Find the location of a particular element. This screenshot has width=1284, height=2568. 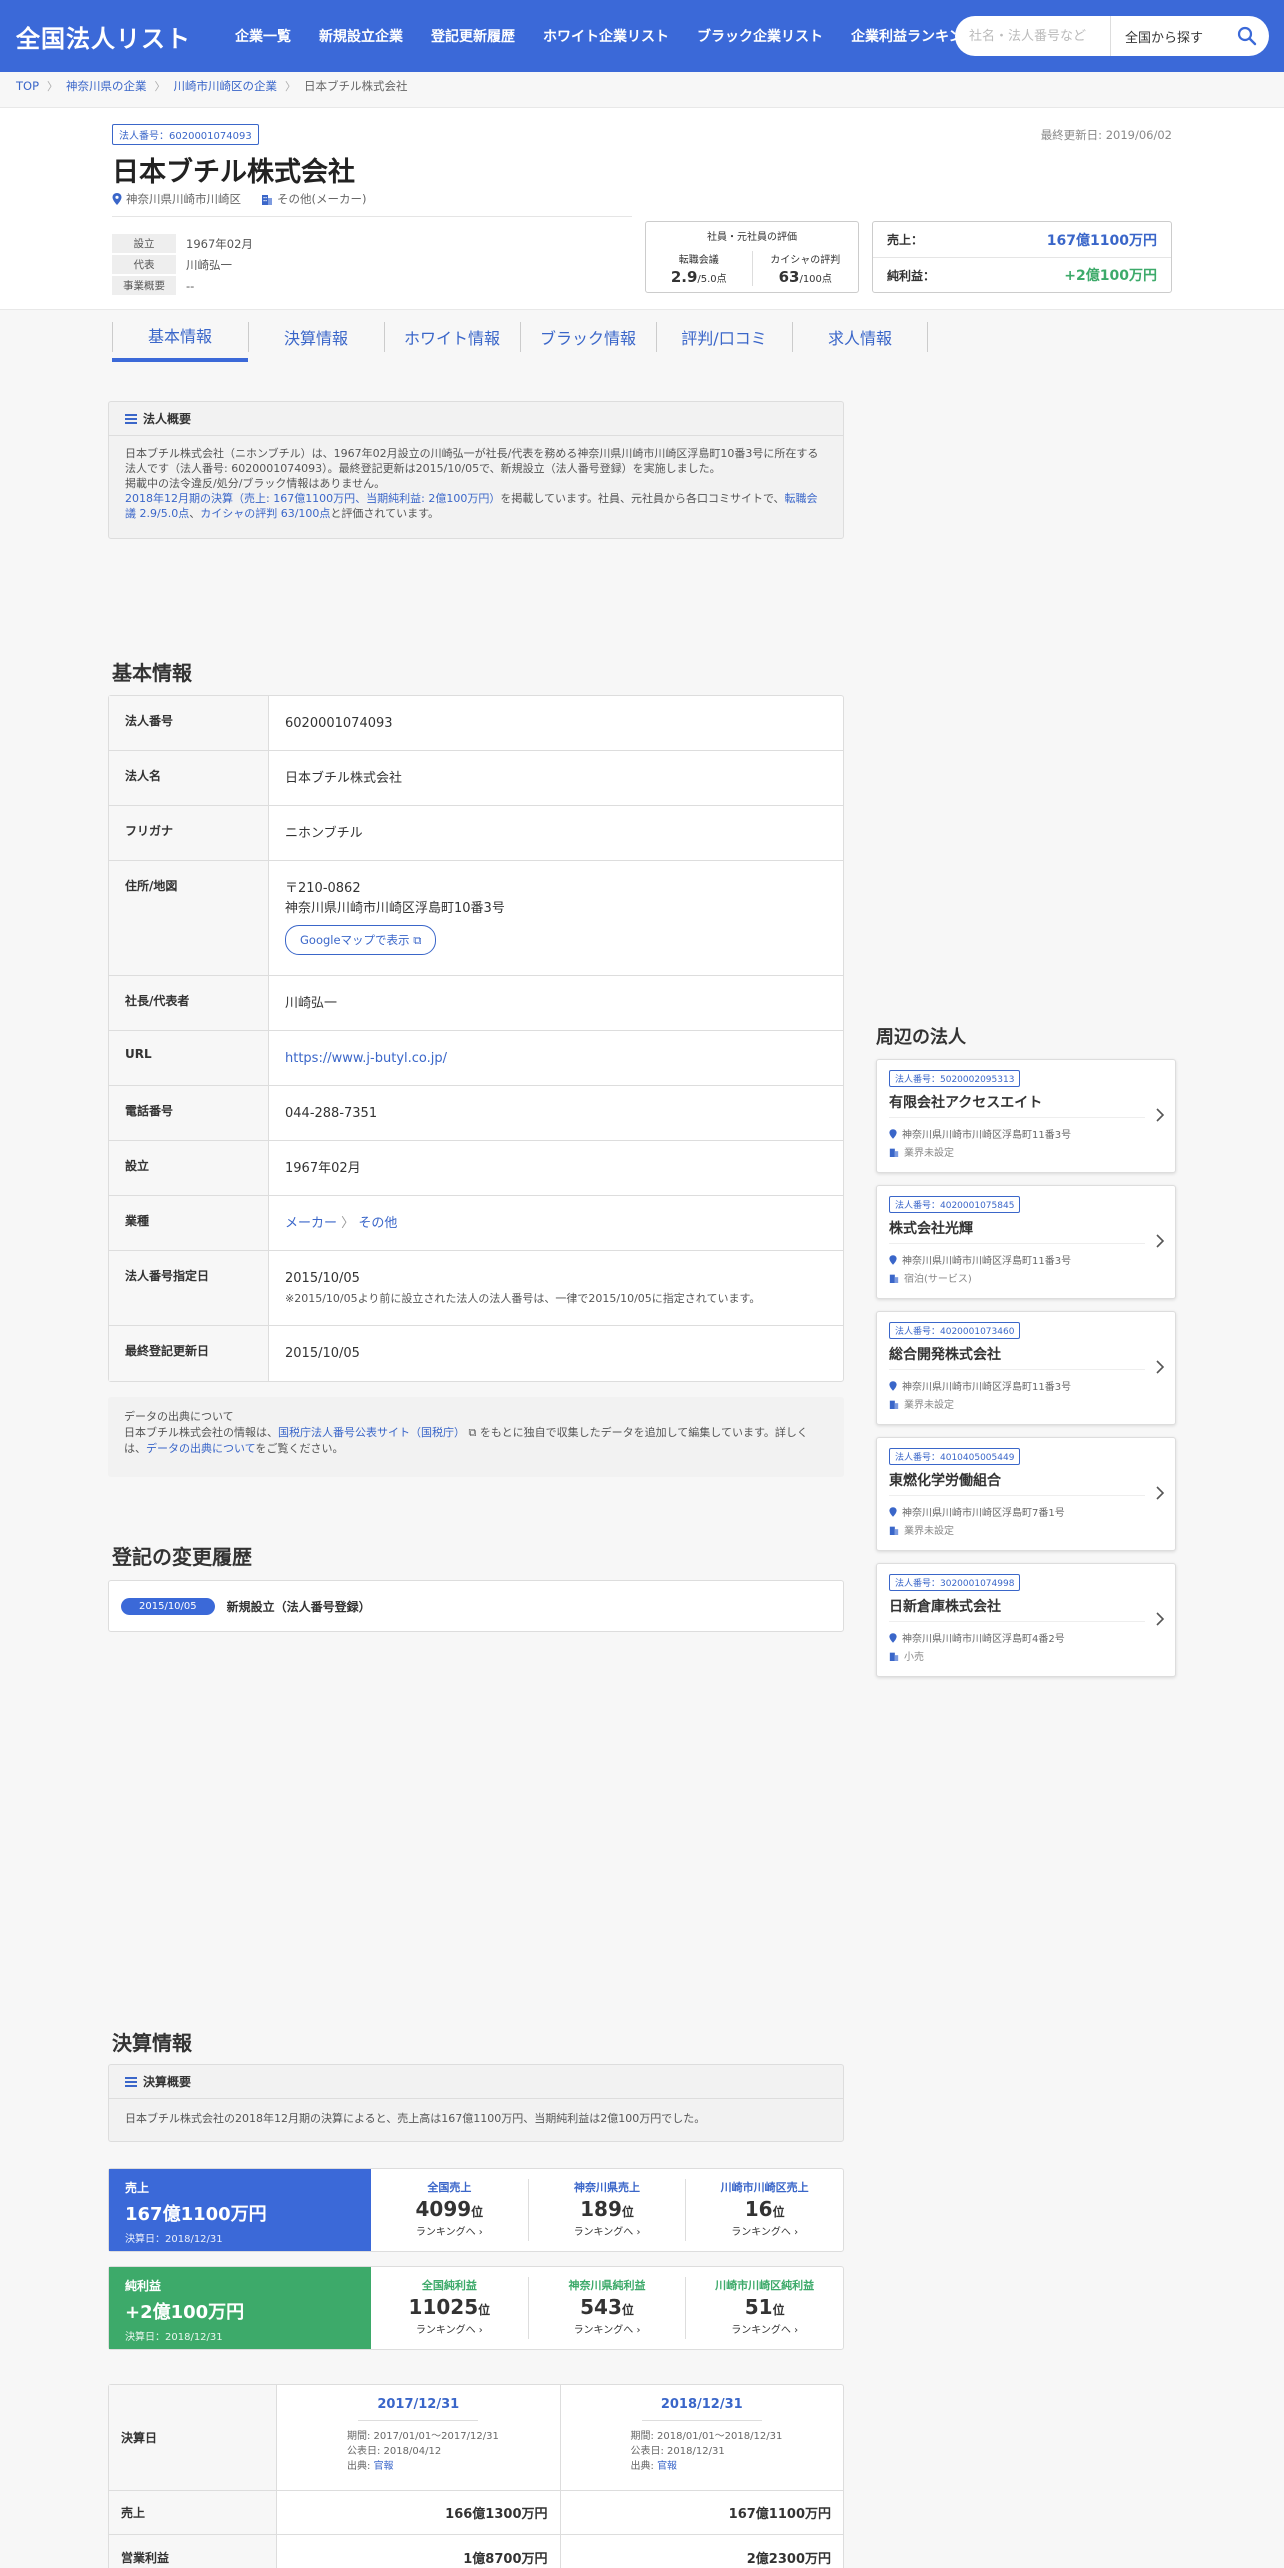

nav-white-list: ホワイト企業リスト is located at coordinates (606, 36).